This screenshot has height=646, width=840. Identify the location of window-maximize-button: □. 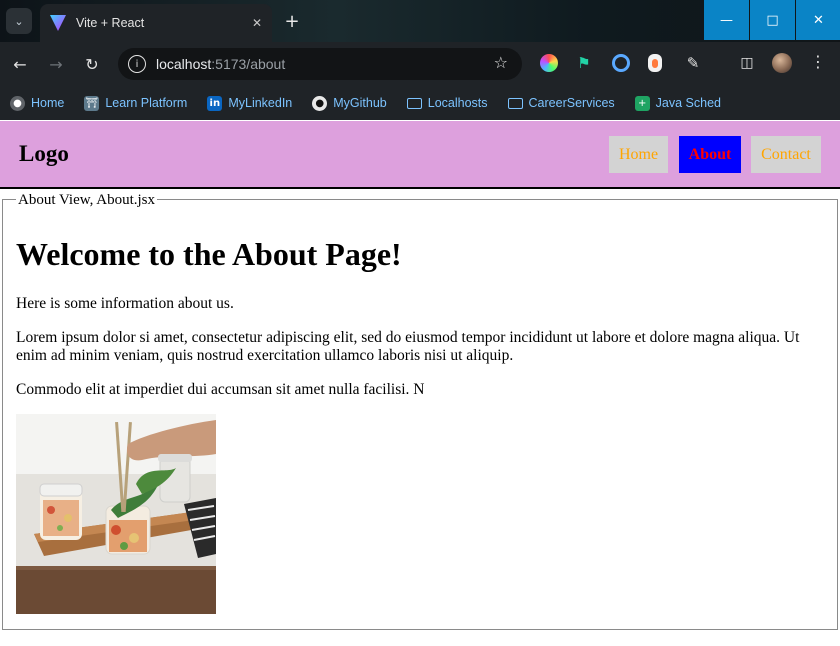
(772, 20).